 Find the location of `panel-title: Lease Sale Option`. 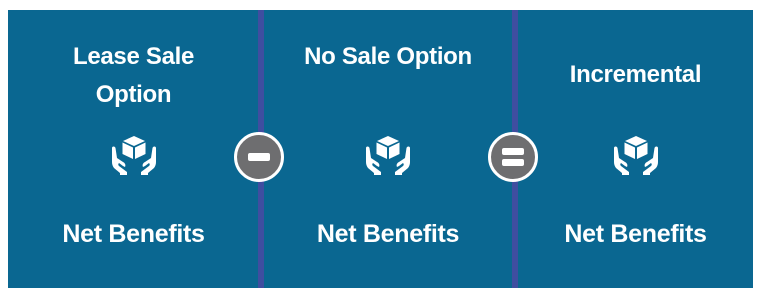

panel-title: Lease Sale Option is located at coordinates (133, 75).